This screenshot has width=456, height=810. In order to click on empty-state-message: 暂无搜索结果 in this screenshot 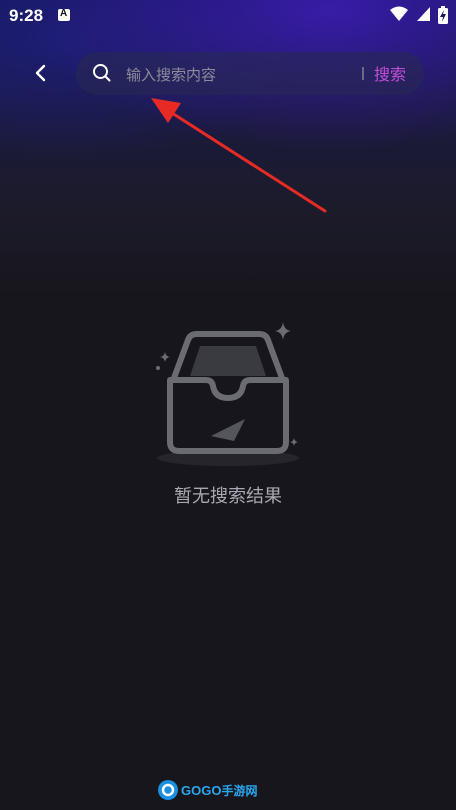, I will do `click(228, 496)`.